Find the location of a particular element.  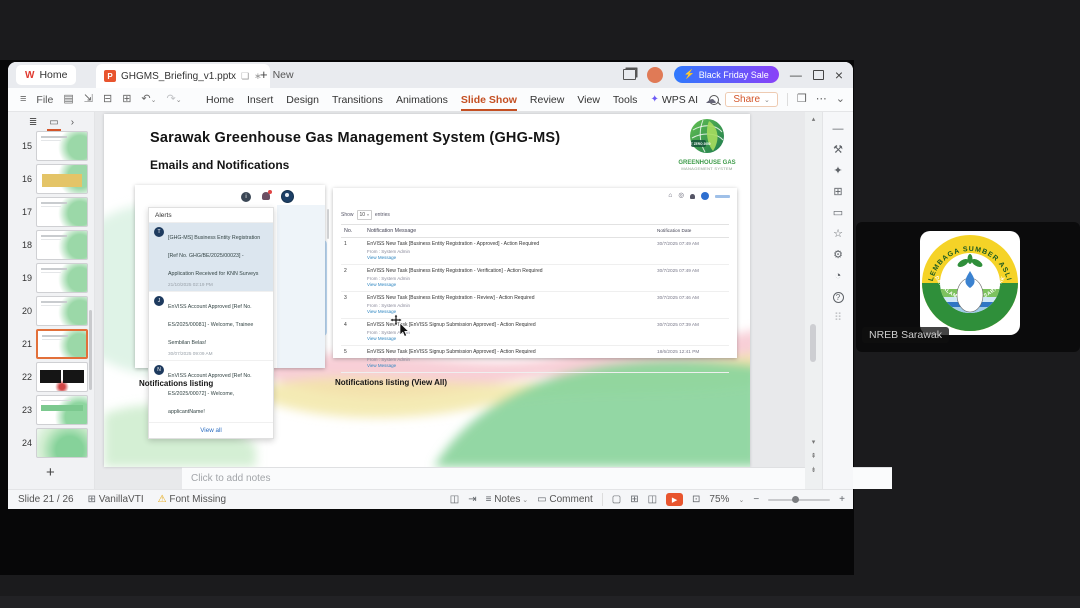

zoom-out-button: − is located at coordinates (756, 499).